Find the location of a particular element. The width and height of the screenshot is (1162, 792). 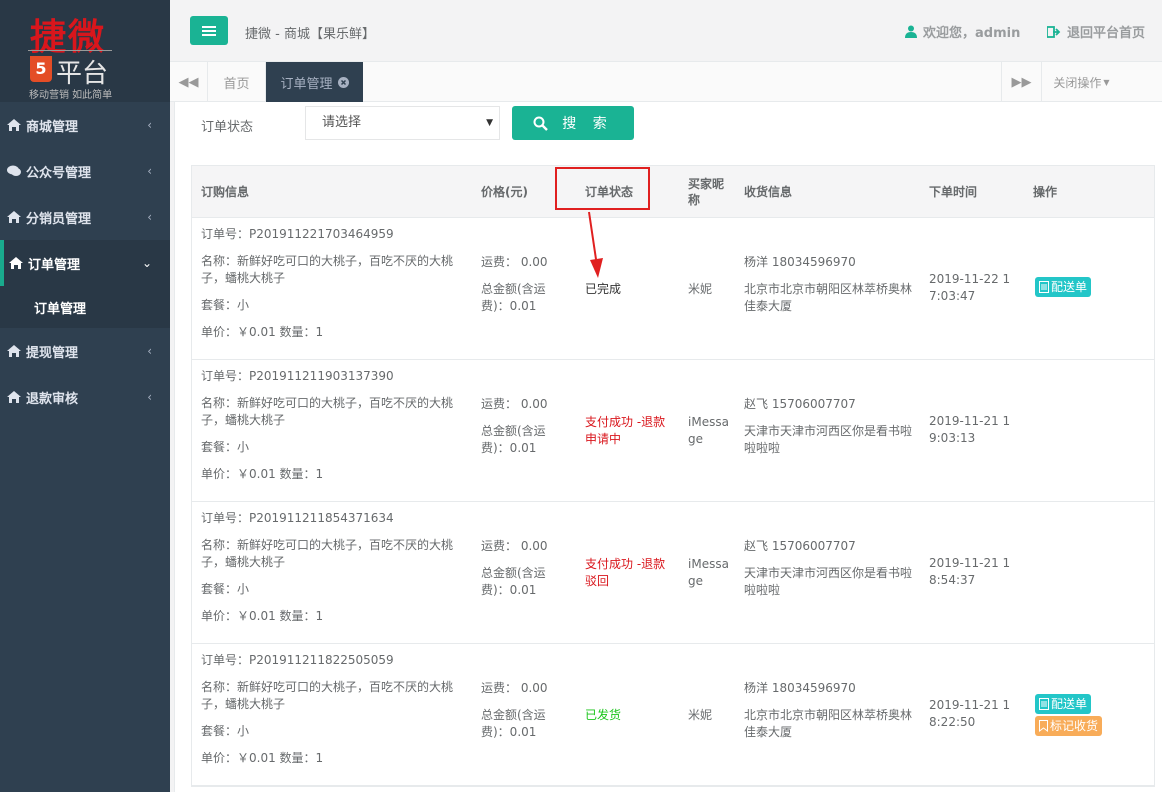

order-status: 已完成 is located at coordinates (603, 289).